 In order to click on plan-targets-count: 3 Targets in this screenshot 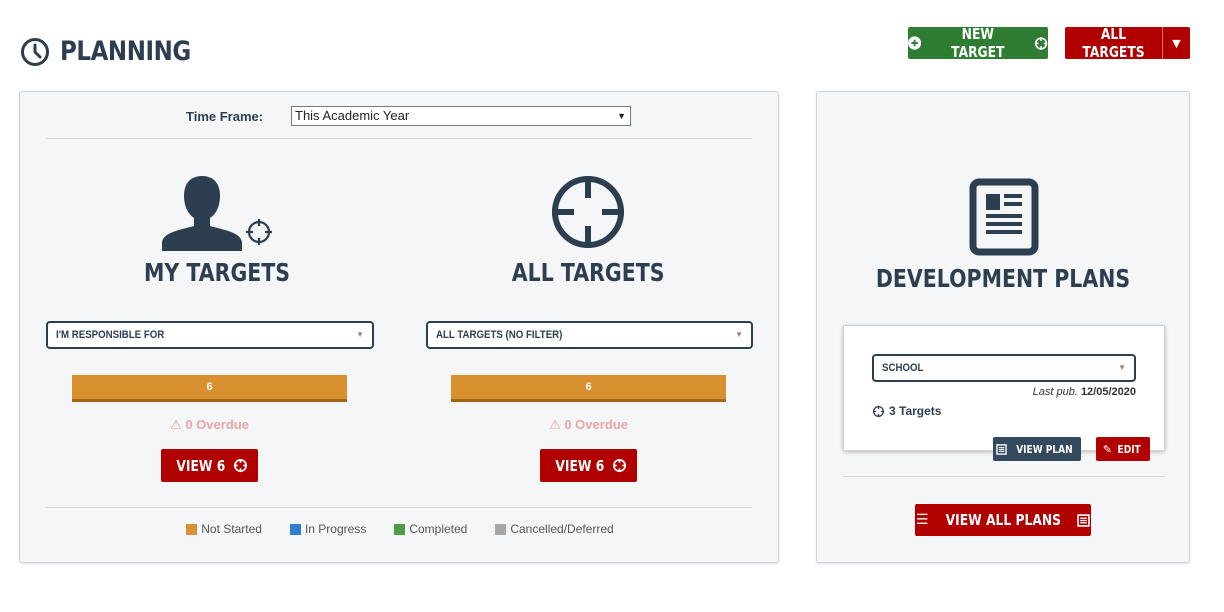, I will do `click(906, 411)`.